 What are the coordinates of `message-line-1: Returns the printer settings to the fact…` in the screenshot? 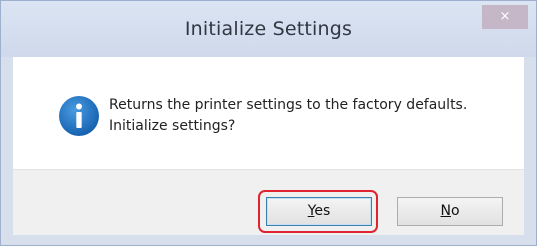 It's located at (288, 105).